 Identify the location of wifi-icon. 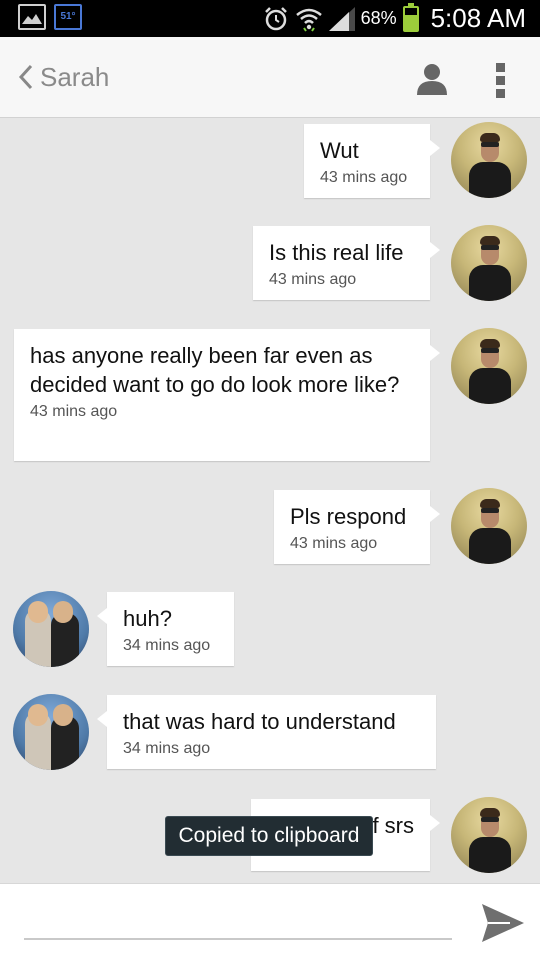
(308, 20).